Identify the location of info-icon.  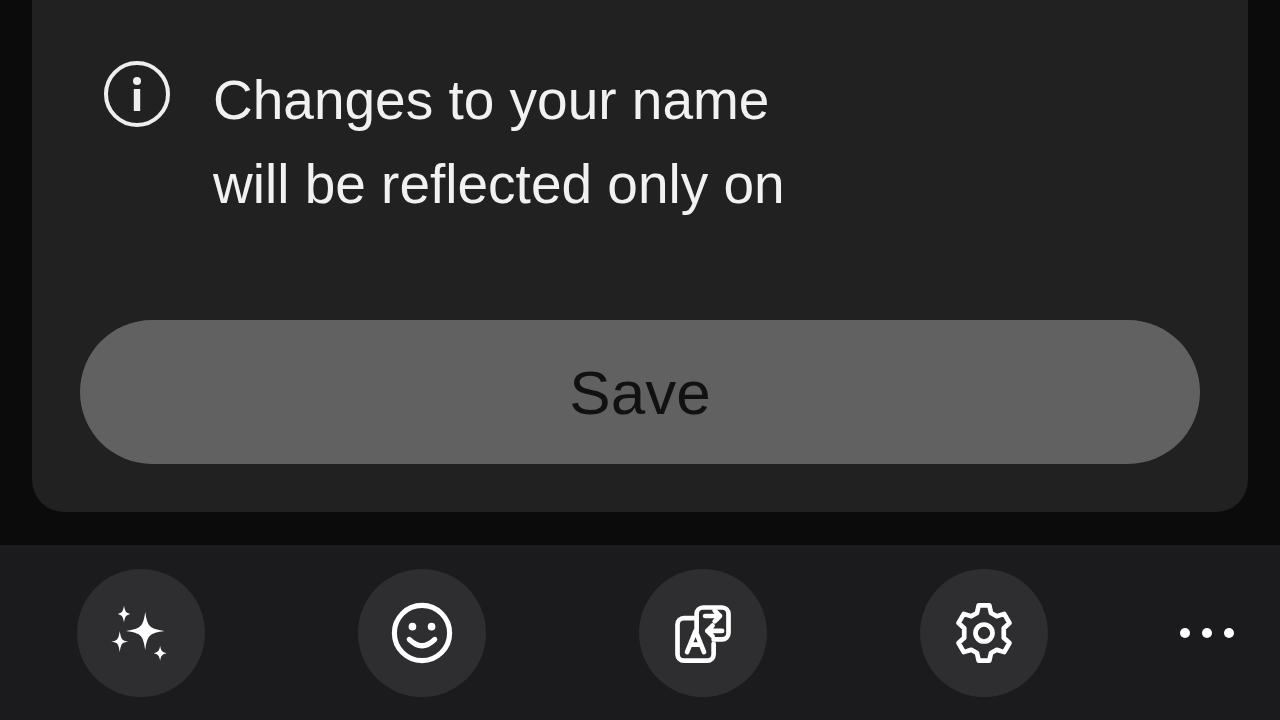
(137, 94).